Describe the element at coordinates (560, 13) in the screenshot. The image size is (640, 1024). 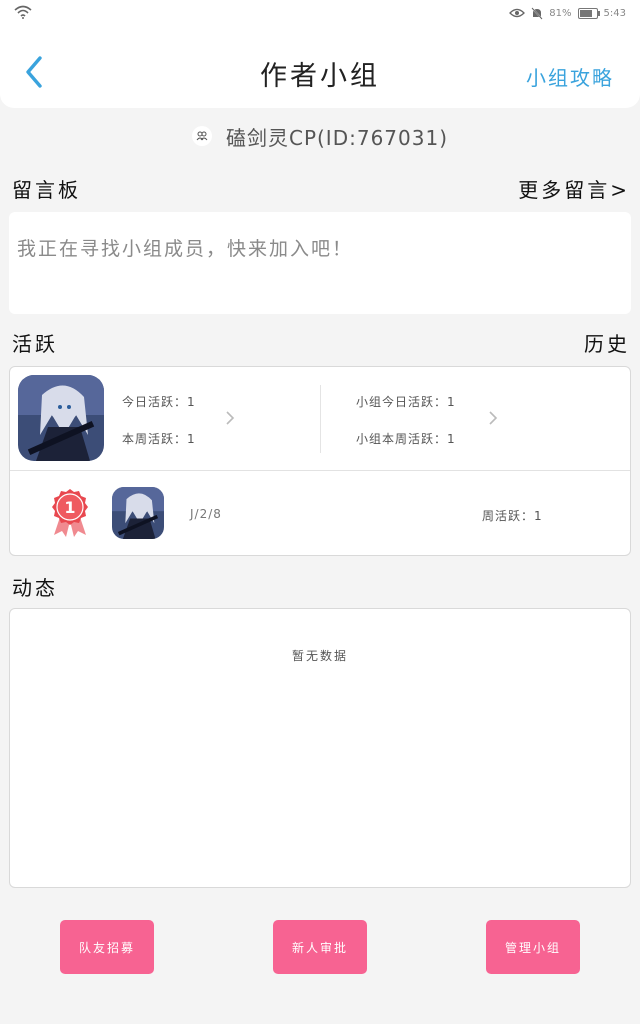
I see `battery-percent: 81%` at that location.